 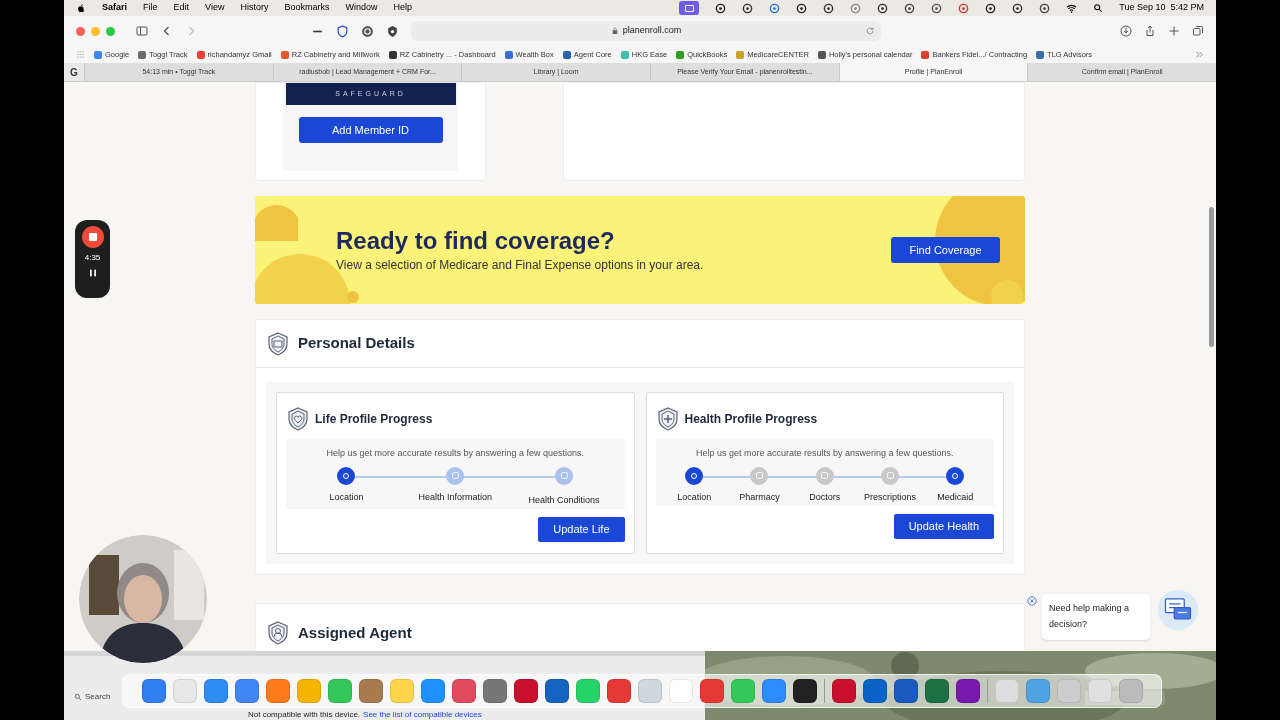 I want to click on section-title: Assigned Agent, so click(x=355, y=632).